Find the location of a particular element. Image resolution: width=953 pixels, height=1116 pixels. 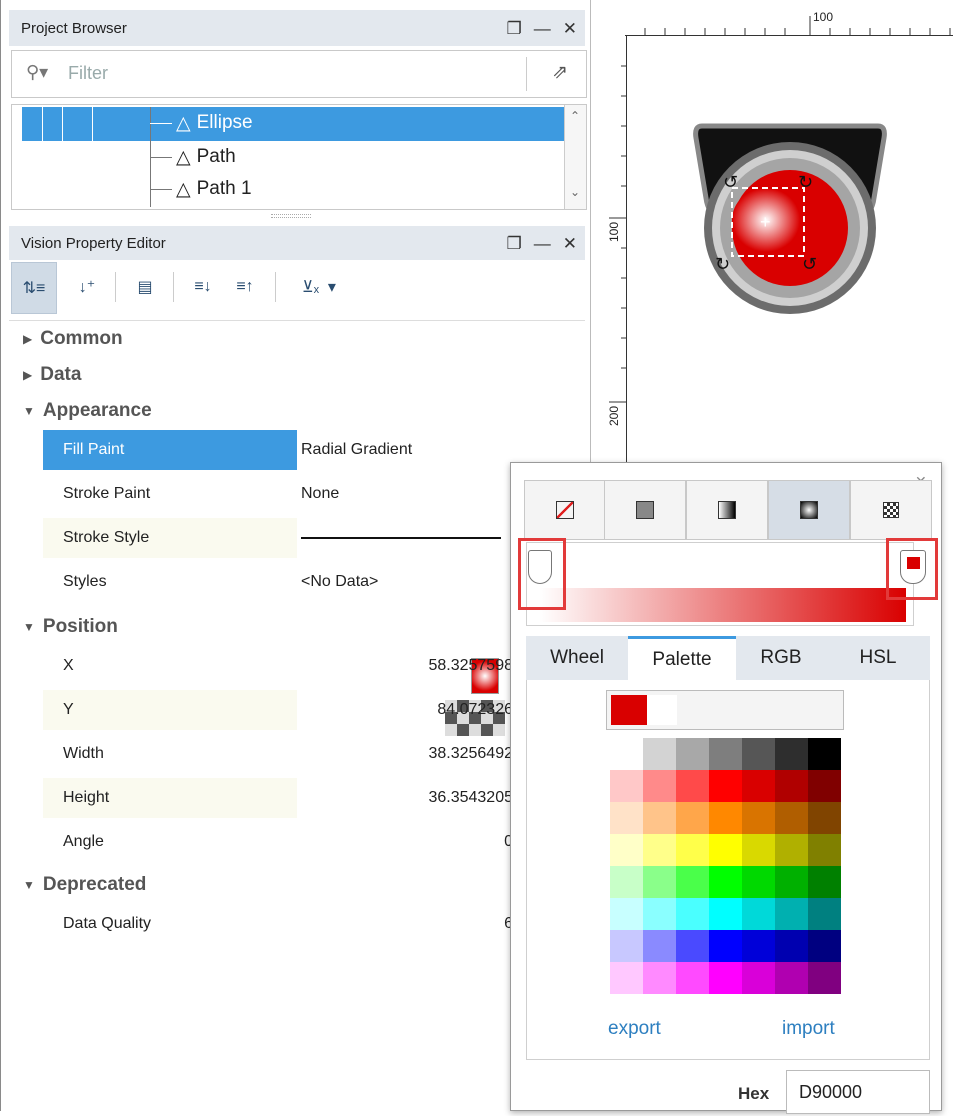

prop-name-fill-paint: Fill Paint is located at coordinates (170, 450).